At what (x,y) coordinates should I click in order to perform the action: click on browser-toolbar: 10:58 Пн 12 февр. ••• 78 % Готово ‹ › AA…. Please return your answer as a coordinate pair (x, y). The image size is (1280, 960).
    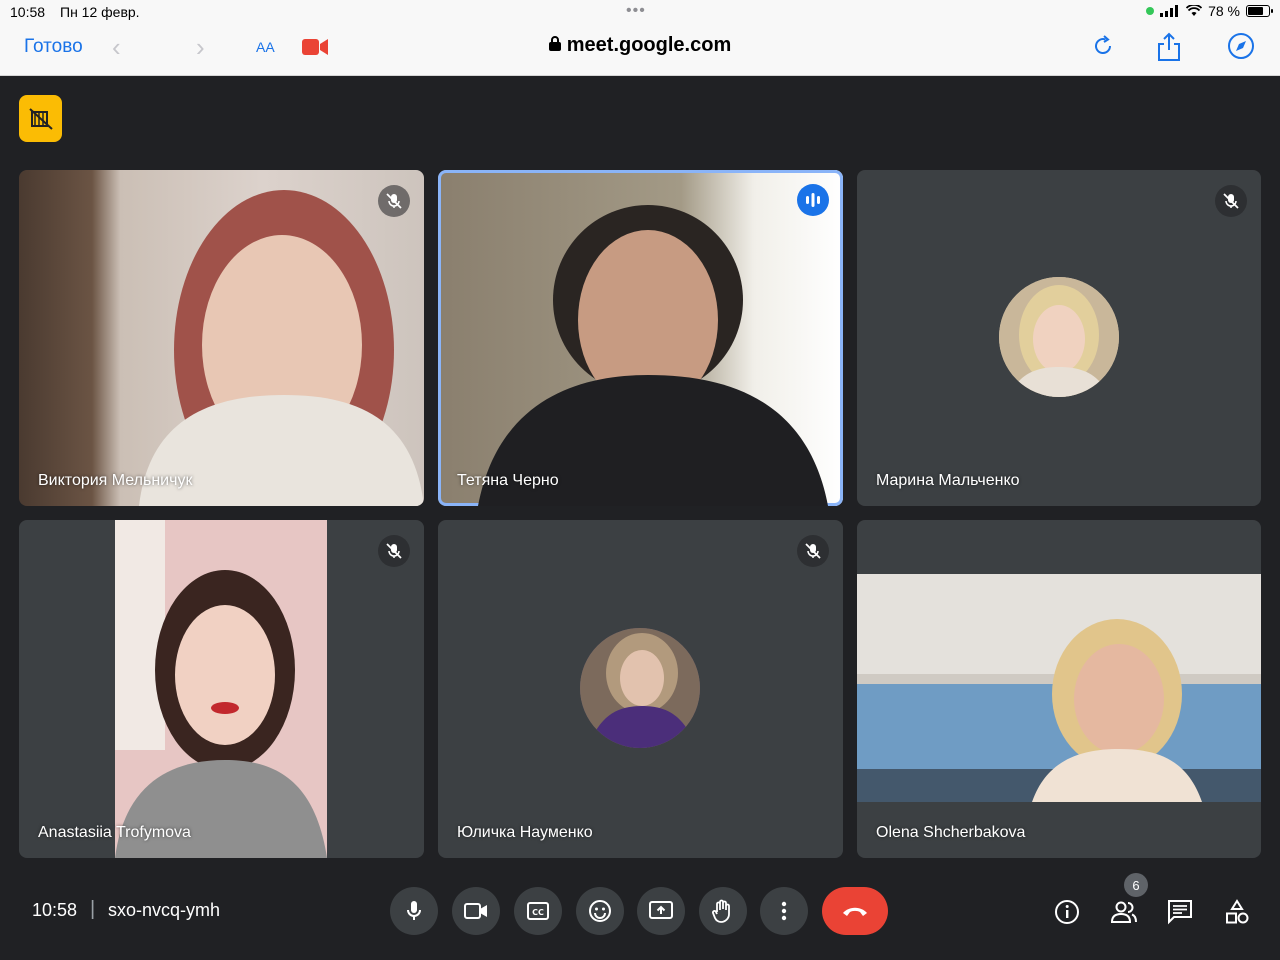
    Looking at the image, I should click on (640, 38).